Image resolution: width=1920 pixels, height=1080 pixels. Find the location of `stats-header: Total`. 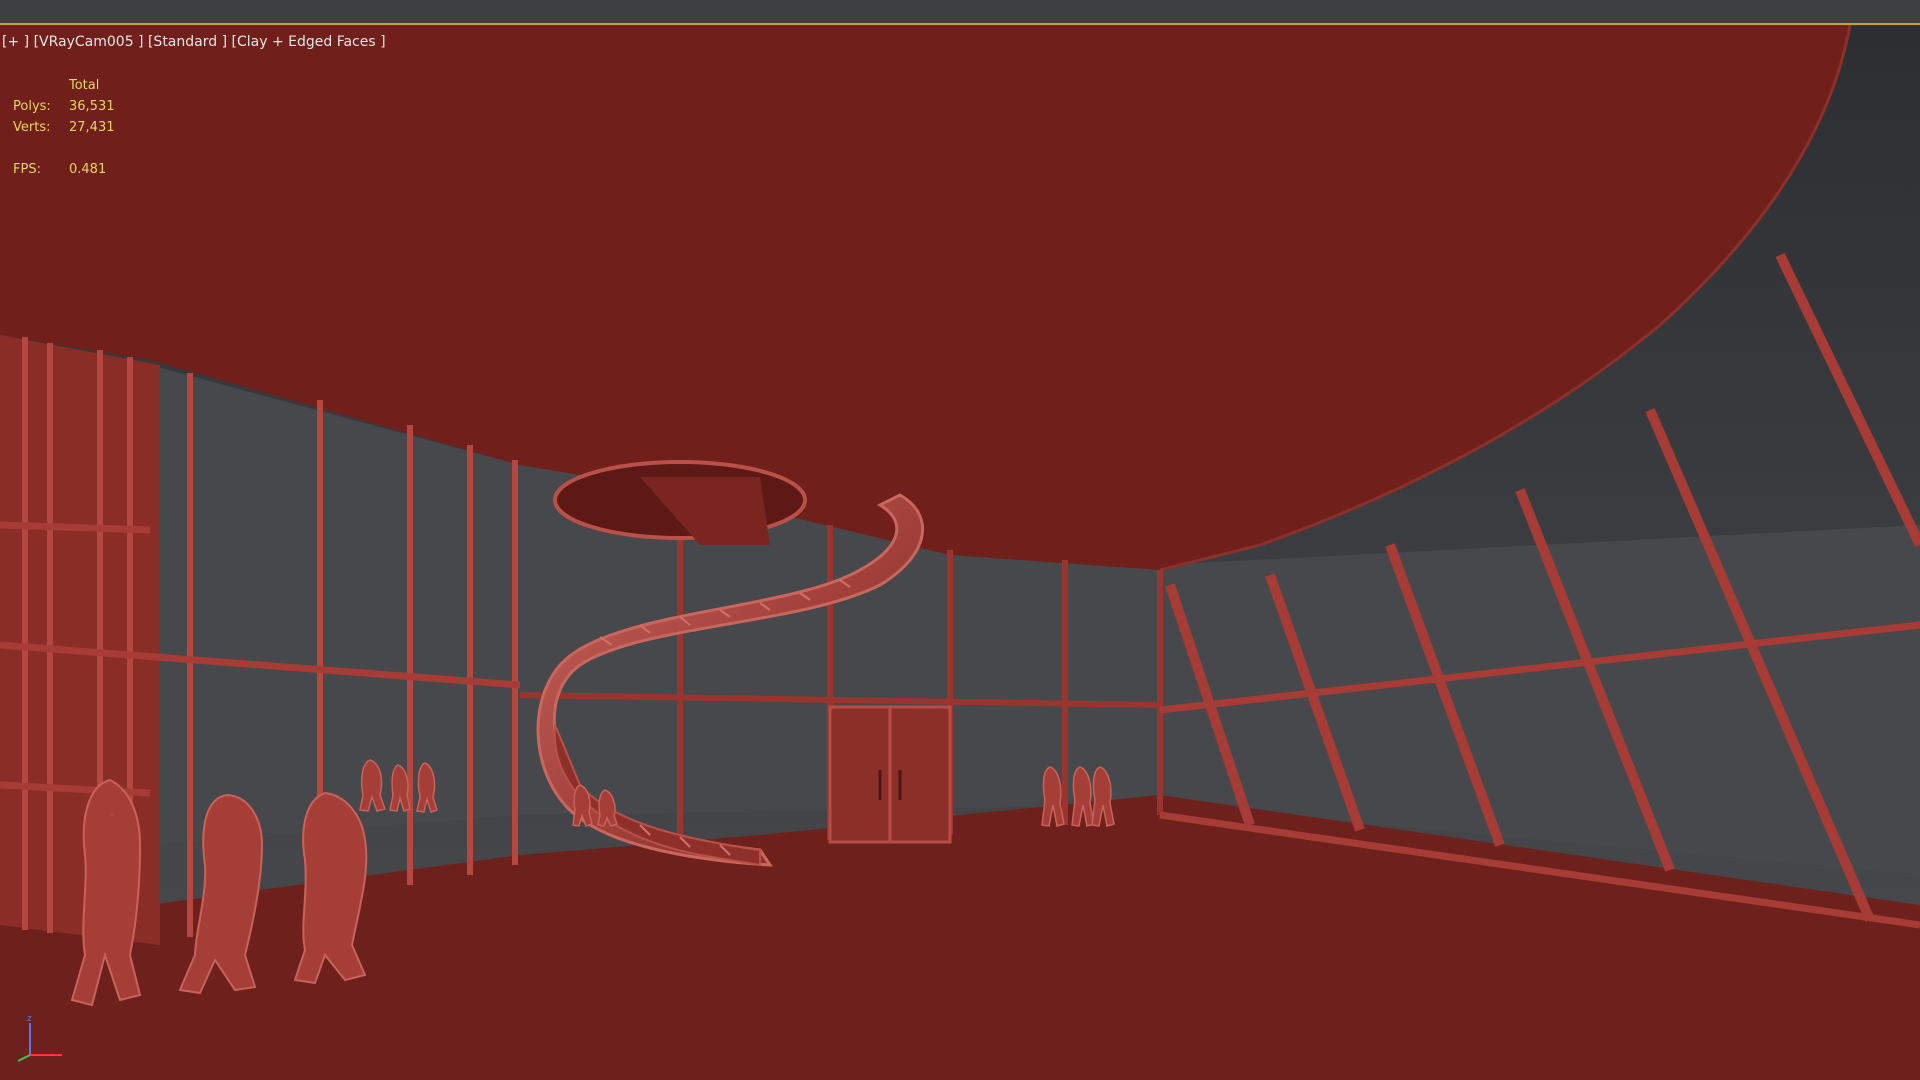

stats-header: Total is located at coordinates (84, 85).